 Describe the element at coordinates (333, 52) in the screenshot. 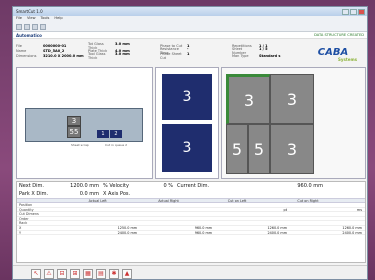

I see `logo-text: CABA` at that location.